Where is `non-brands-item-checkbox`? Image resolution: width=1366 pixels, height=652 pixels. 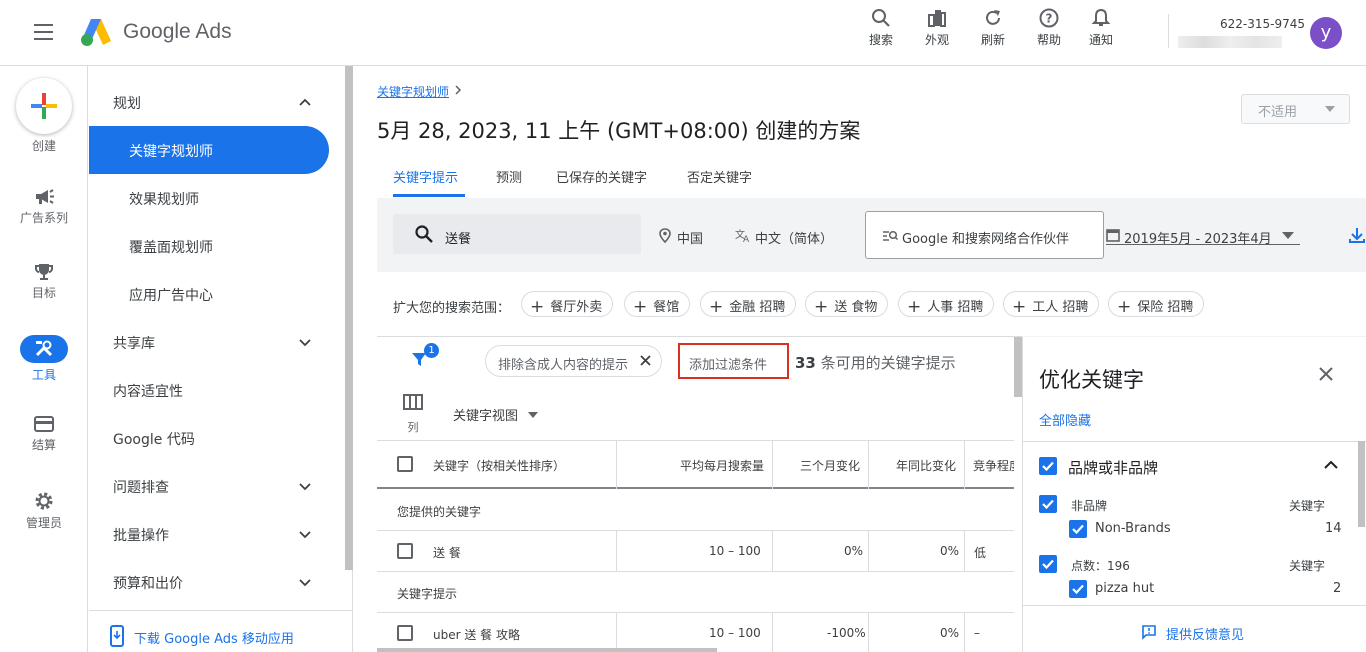 non-brands-item-checkbox is located at coordinates (1078, 529).